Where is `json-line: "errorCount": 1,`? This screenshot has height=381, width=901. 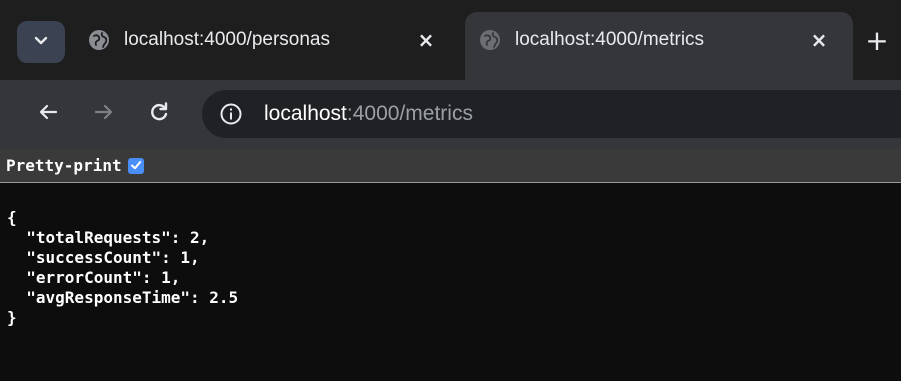 json-line: "errorCount": 1, is located at coordinates (94, 277).